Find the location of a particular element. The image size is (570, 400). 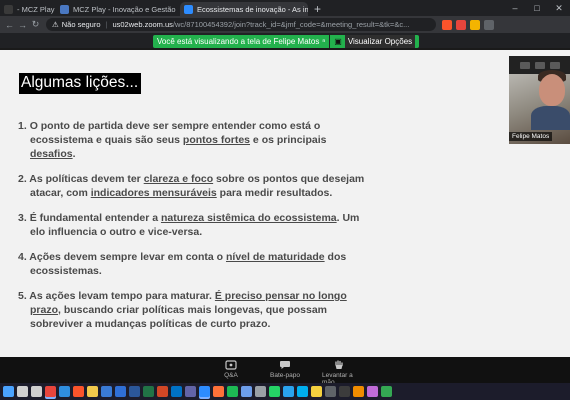

store-icon is located at coordinates (106, 391).